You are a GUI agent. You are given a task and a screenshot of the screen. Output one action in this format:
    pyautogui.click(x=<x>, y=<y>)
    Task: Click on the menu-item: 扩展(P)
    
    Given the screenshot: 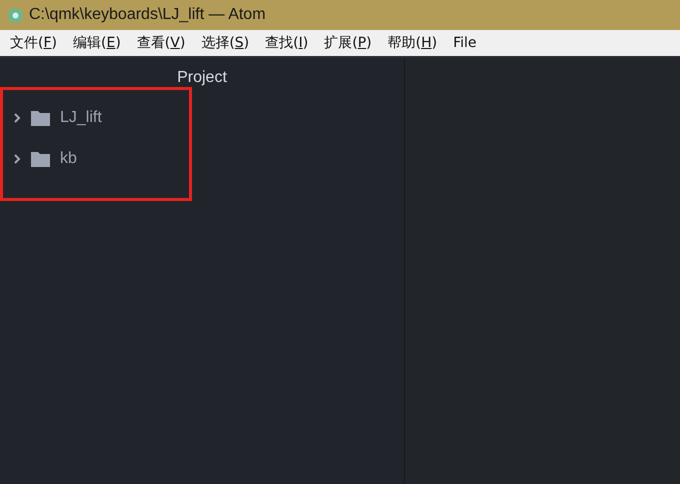 What is the action you would take?
    pyautogui.click(x=348, y=43)
    